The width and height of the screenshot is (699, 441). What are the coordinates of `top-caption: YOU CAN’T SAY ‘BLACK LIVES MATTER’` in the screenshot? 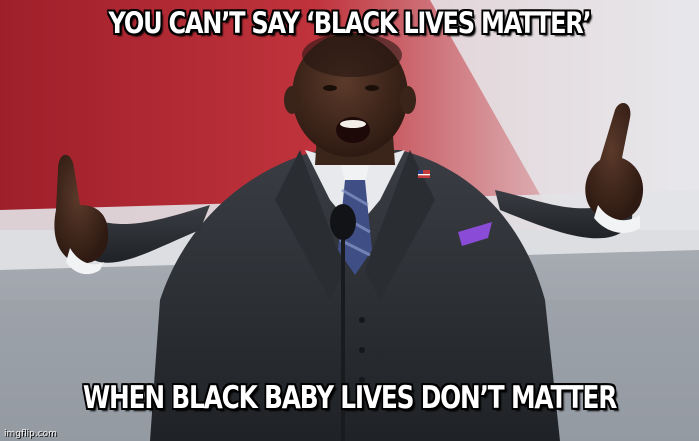 It's located at (350, 23).